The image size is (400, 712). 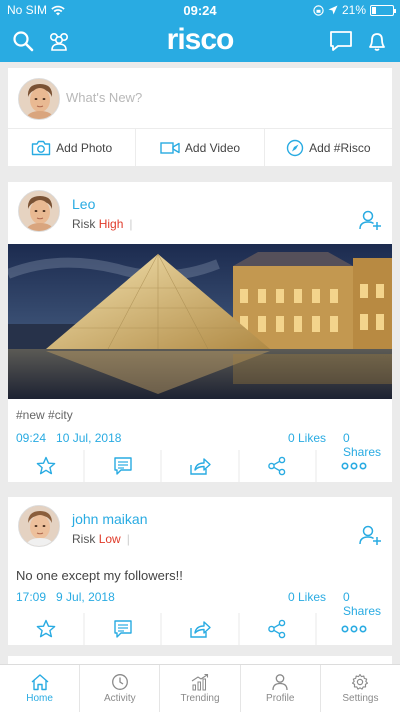 I want to click on post-time: 17:09, so click(x=31, y=597).